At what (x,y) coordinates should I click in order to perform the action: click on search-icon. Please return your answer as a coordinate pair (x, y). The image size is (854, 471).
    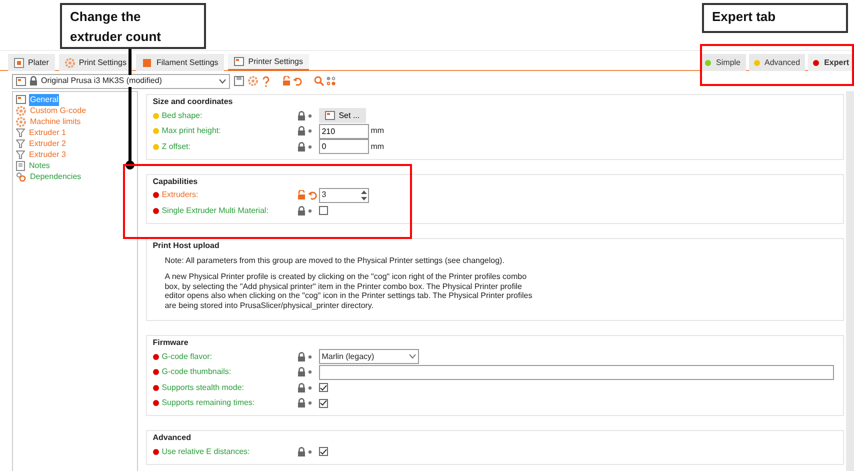
    Looking at the image, I should click on (319, 81).